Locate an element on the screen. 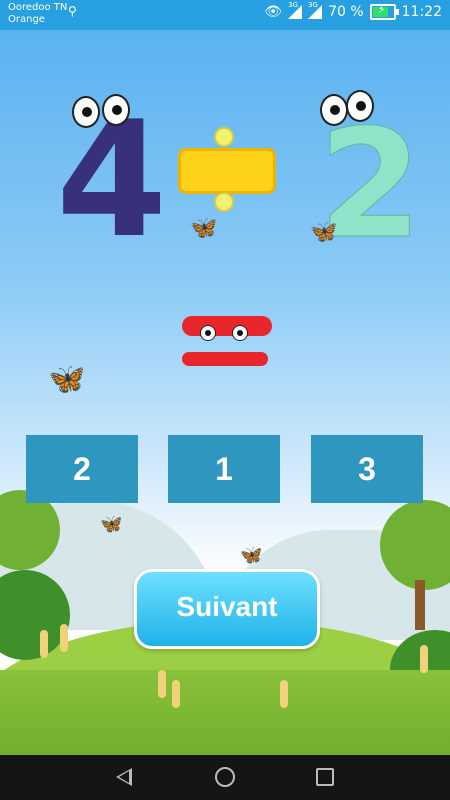 The height and width of the screenshot is (800, 450). tree-trunk is located at coordinates (420, 605).